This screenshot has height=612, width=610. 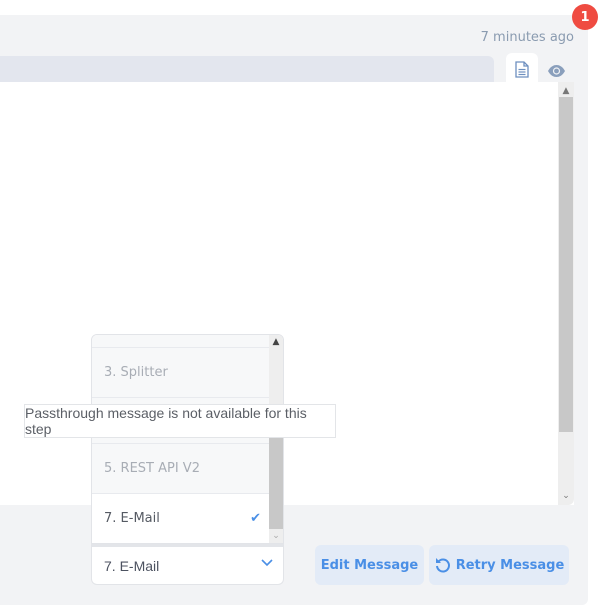 What do you see at coordinates (566, 496) in the screenshot?
I see `scroll-down-icon: ⌄` at bounding box center [566, 496].